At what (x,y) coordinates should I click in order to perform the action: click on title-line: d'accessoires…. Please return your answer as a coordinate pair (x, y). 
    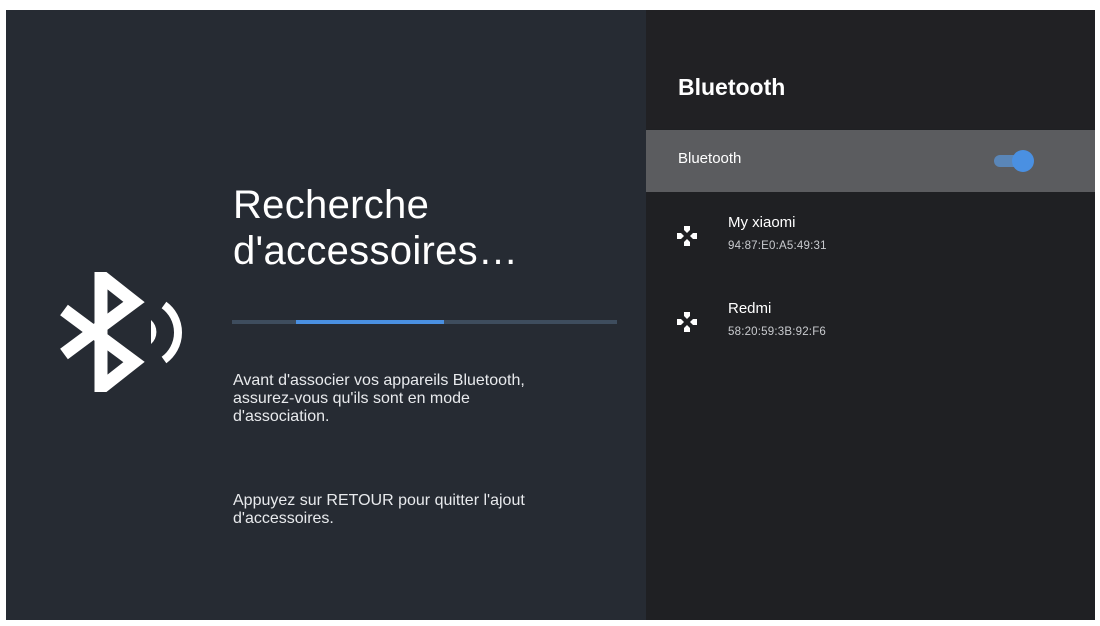
    Looking at the image, I should click on (376, 251).